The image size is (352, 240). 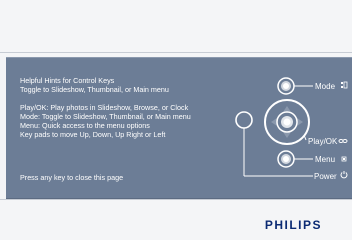 I want to click on menu-icon, so click(x=344, y=159).